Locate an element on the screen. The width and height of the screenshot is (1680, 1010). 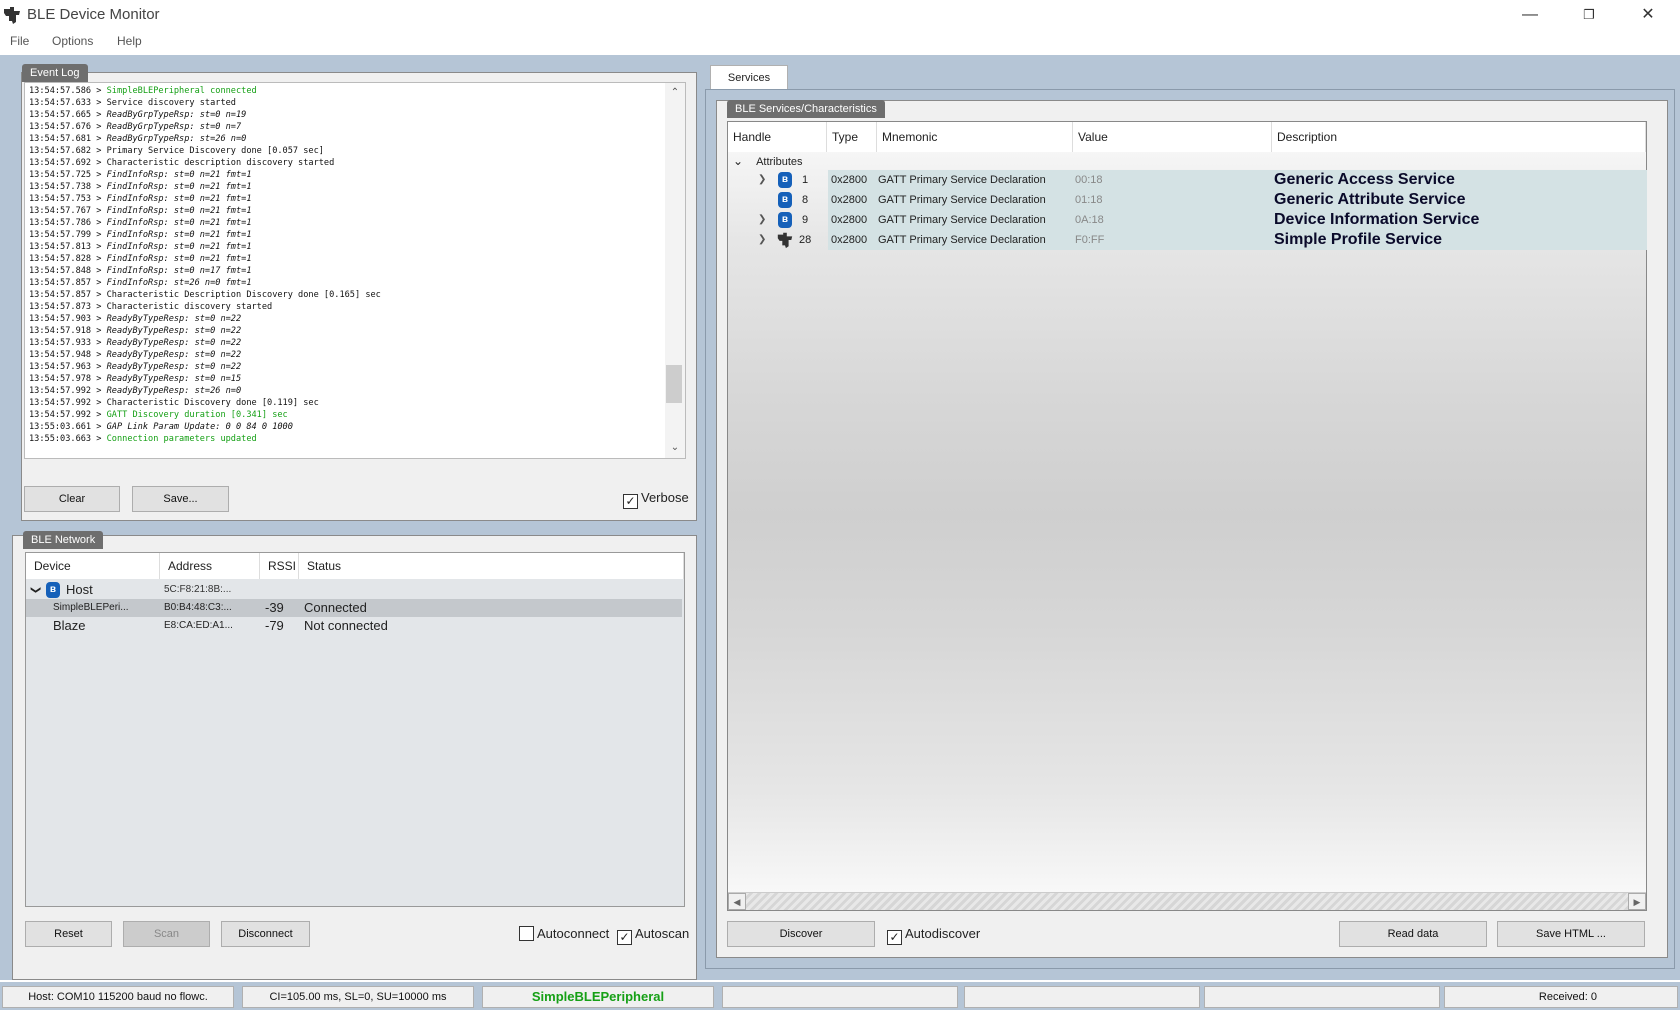
menu-options: Options is located at coordinates (72, 41).